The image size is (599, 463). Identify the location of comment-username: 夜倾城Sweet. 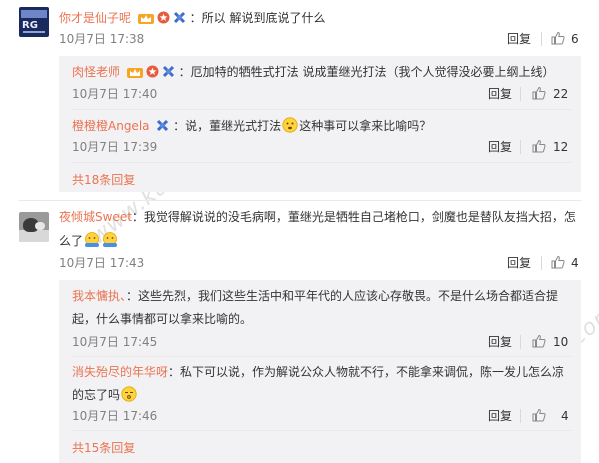
(95, 217).